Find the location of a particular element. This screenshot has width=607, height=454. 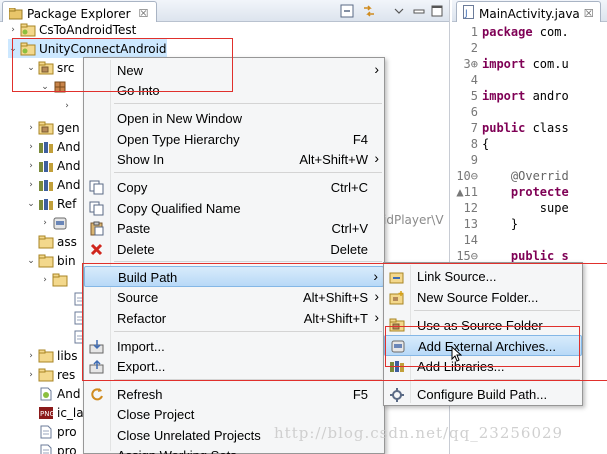

tree-row: › libs is located at coordinates (52, 355).